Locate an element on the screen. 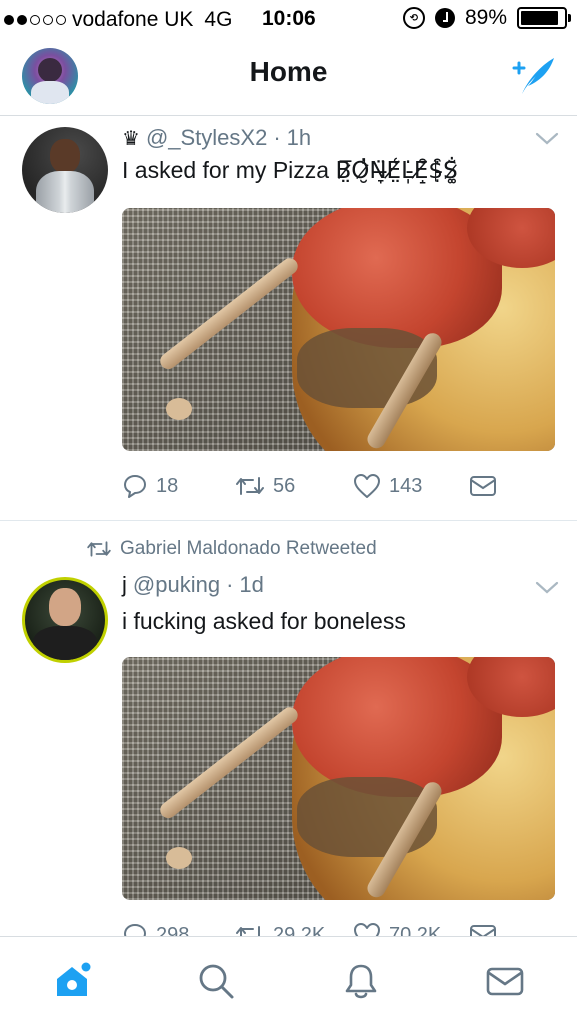 The width and height of the screenshot is (577, 1024). tweet-actions: 18 56 143 is located at coordinates (309, 486).